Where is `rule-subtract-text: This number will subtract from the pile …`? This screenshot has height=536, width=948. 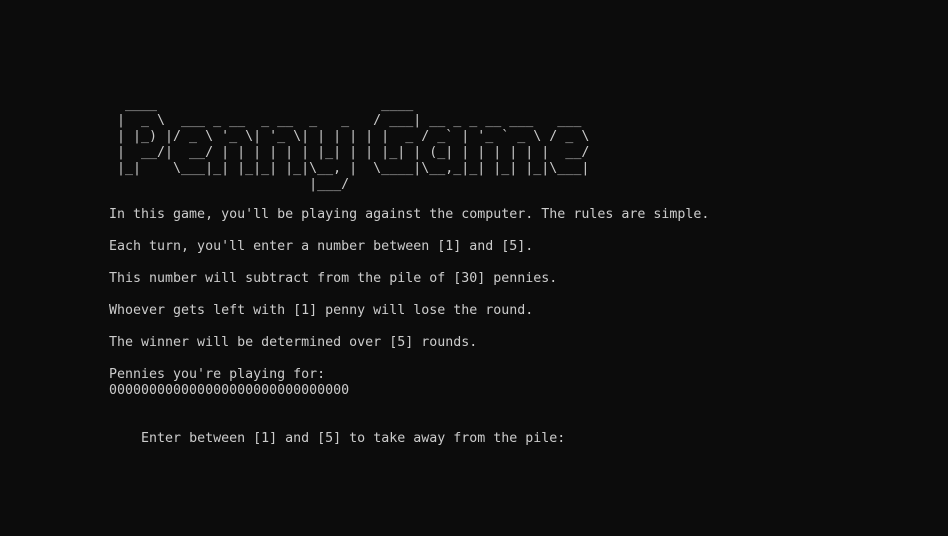 rule-subtract-text: This number will subtract from the pile … is located at coordinates (333, 278).